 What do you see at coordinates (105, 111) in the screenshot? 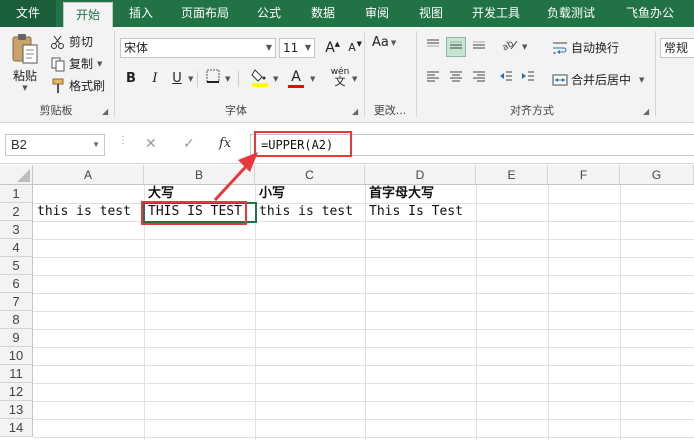
I see `clipboard-launcher-icon: ◢` at bounding box center [105, 111].